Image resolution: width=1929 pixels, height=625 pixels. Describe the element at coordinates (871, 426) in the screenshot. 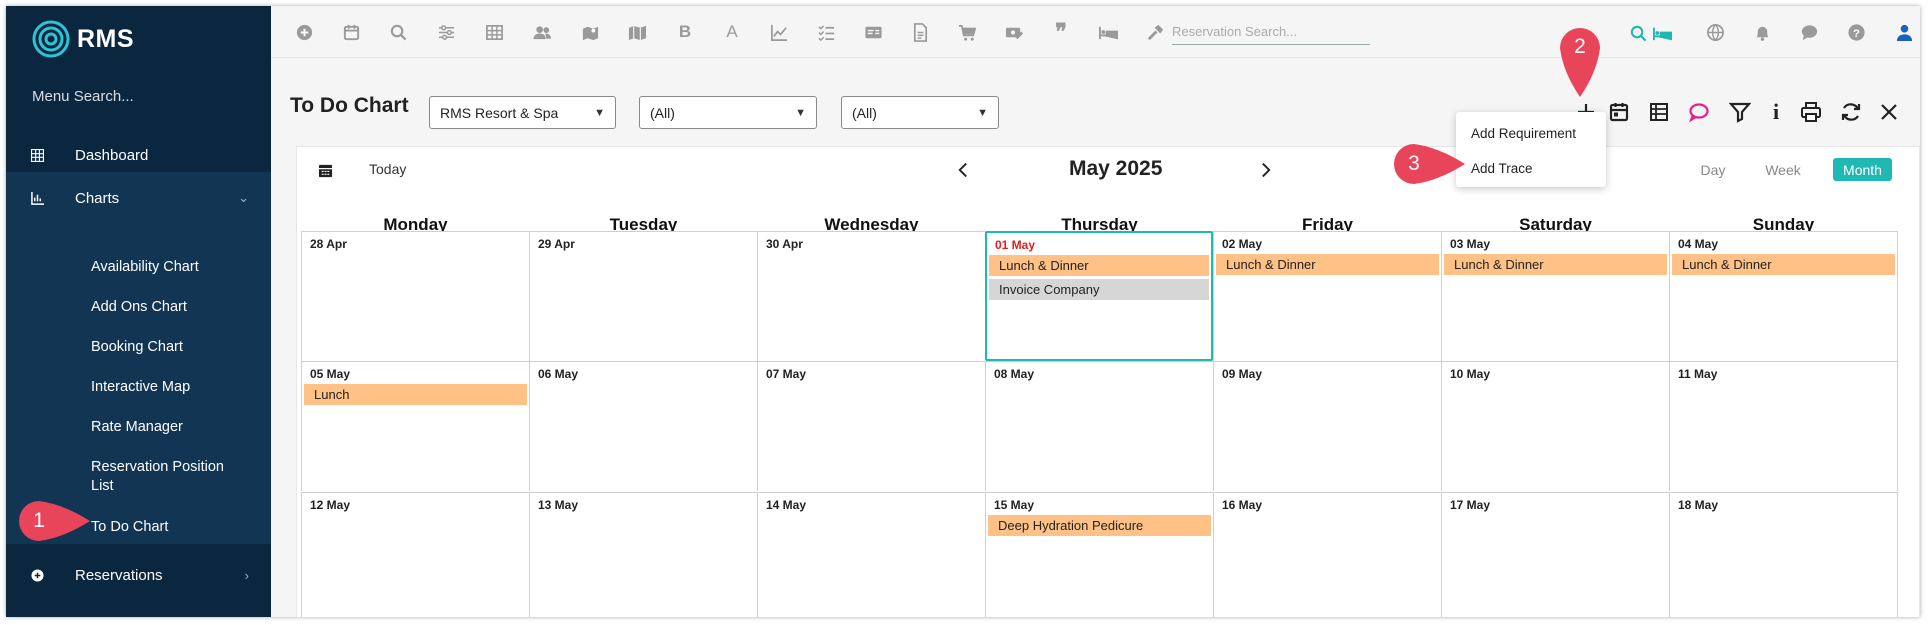

I see `calendar-day-cell: 07 May` at that location.